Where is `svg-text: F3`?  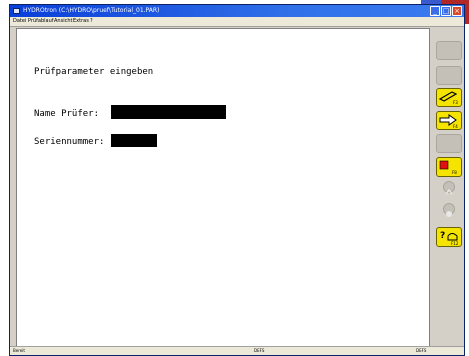 svg-text: F3 is located at coordinates (455, 102).